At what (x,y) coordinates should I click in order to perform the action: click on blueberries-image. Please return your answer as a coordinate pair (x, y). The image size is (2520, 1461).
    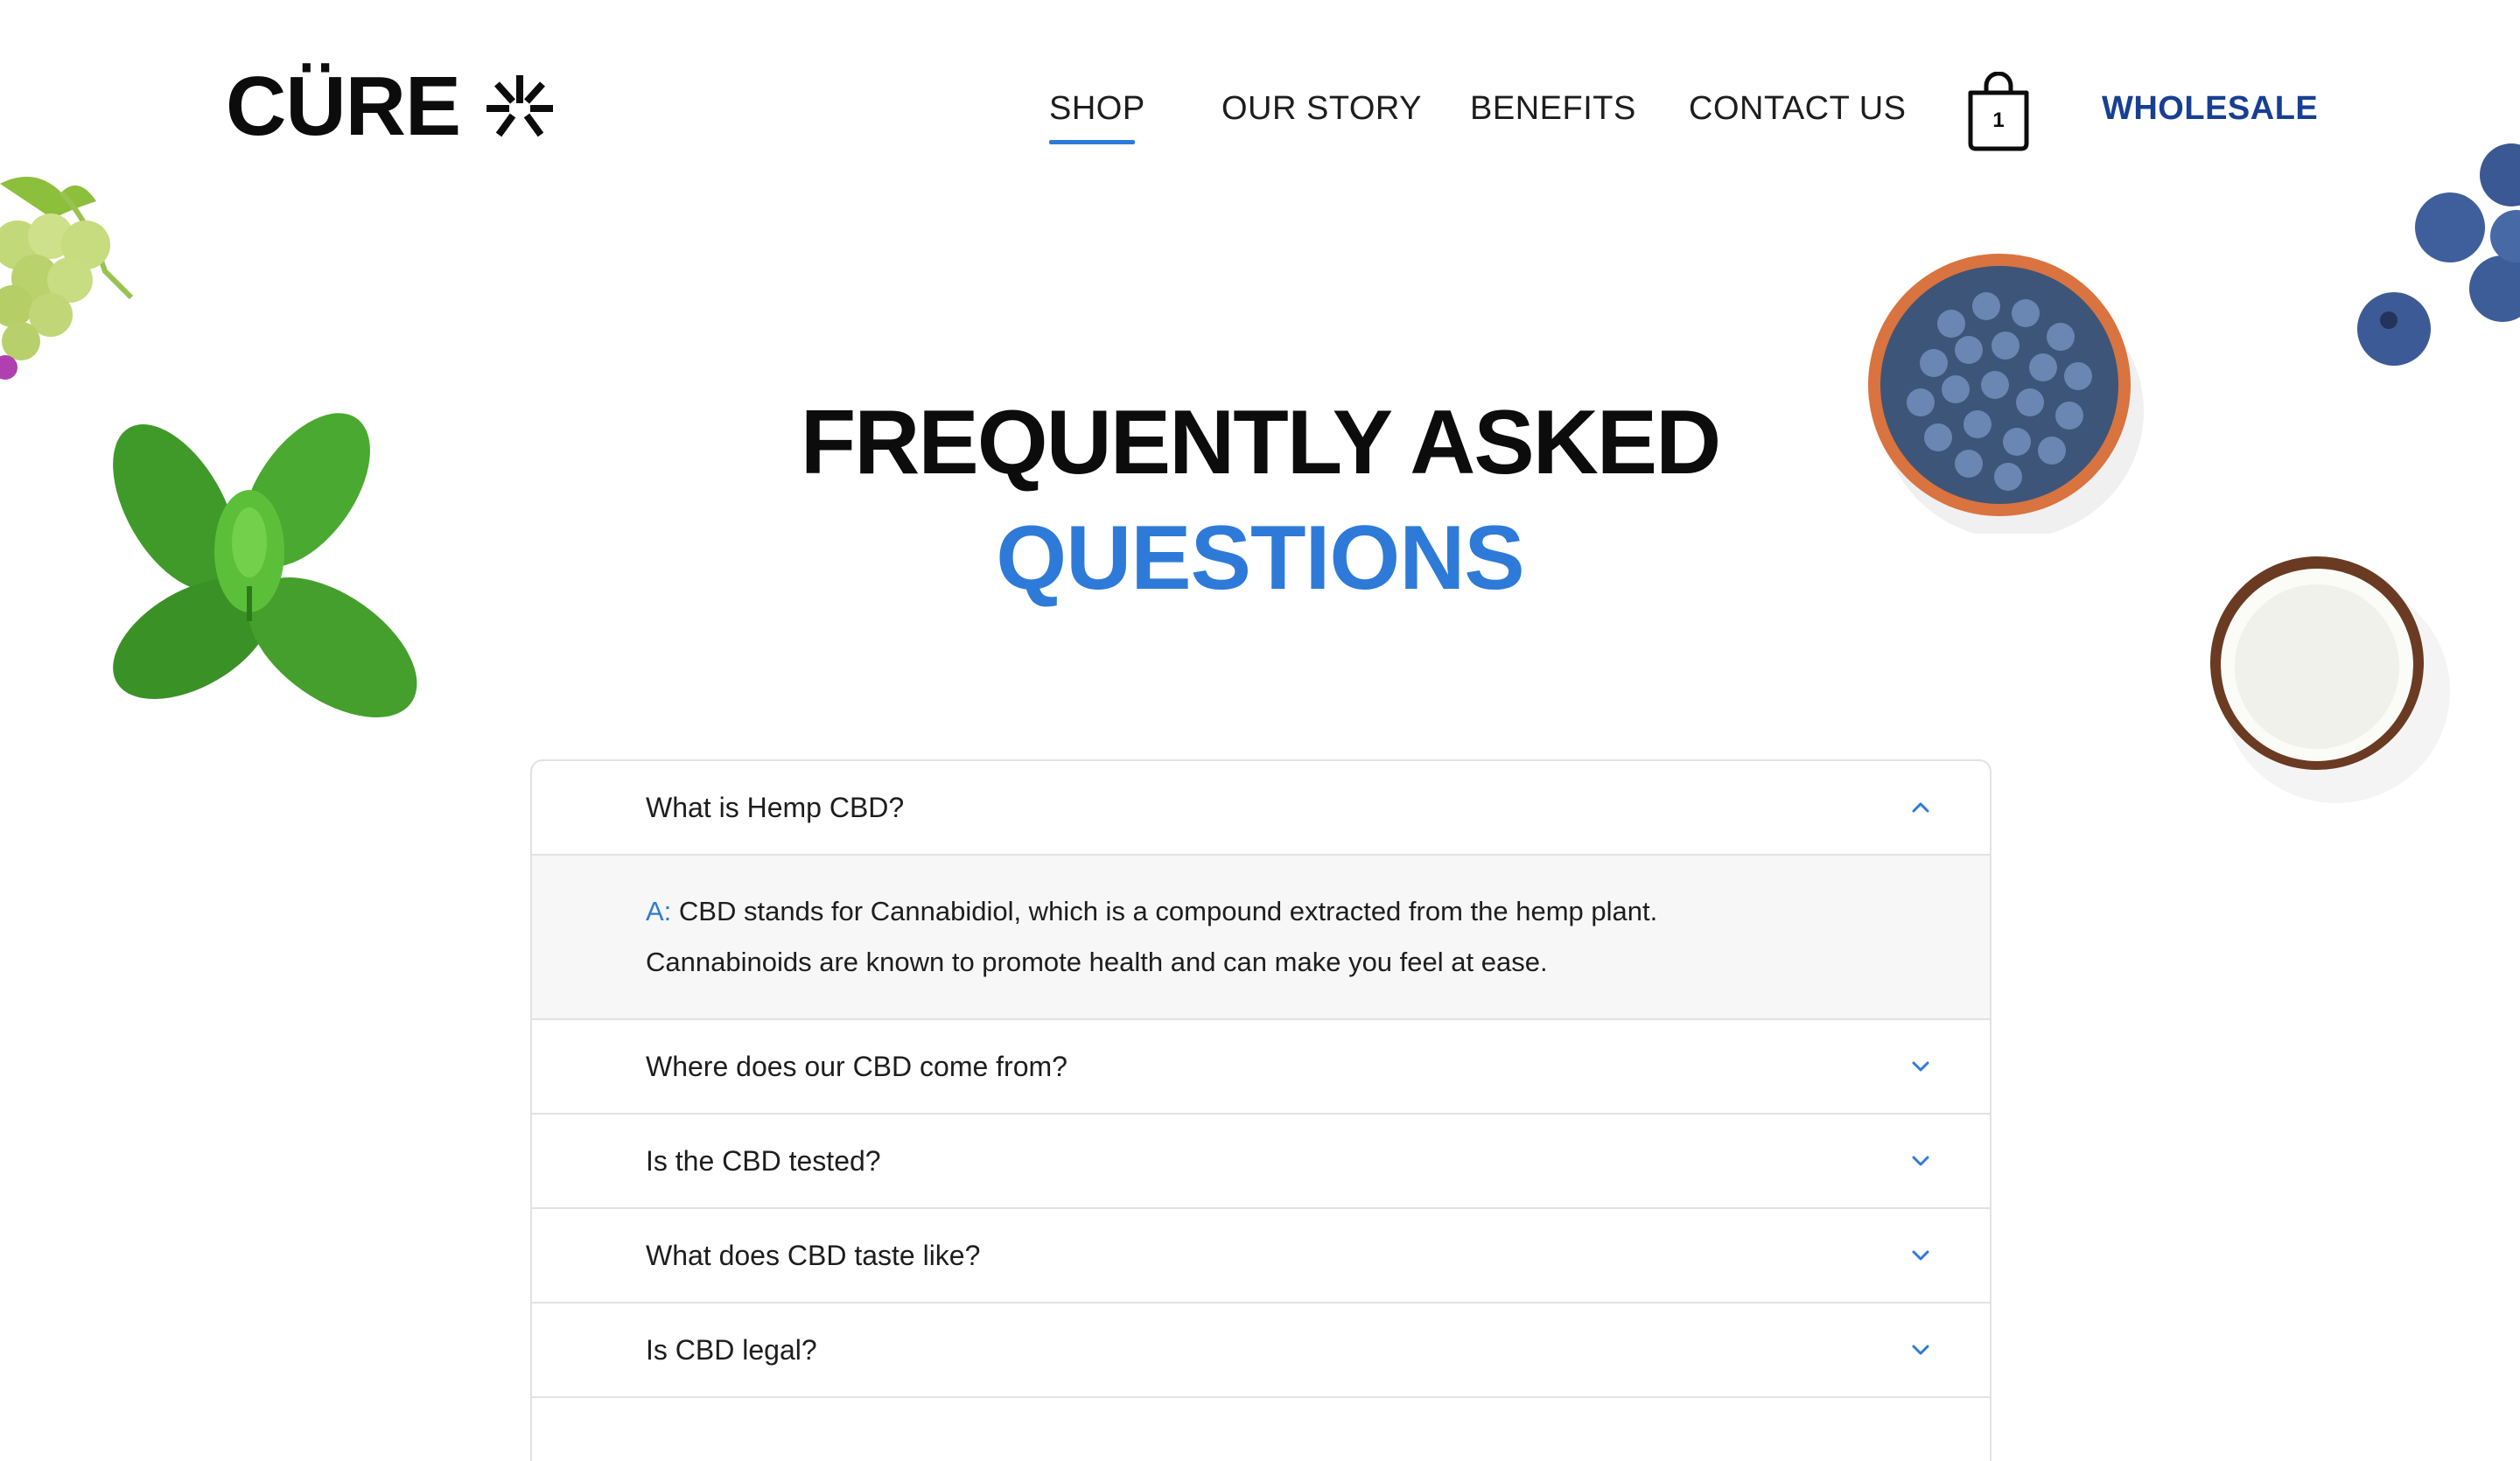
    Looking at the image, I should click on (2438, 254).